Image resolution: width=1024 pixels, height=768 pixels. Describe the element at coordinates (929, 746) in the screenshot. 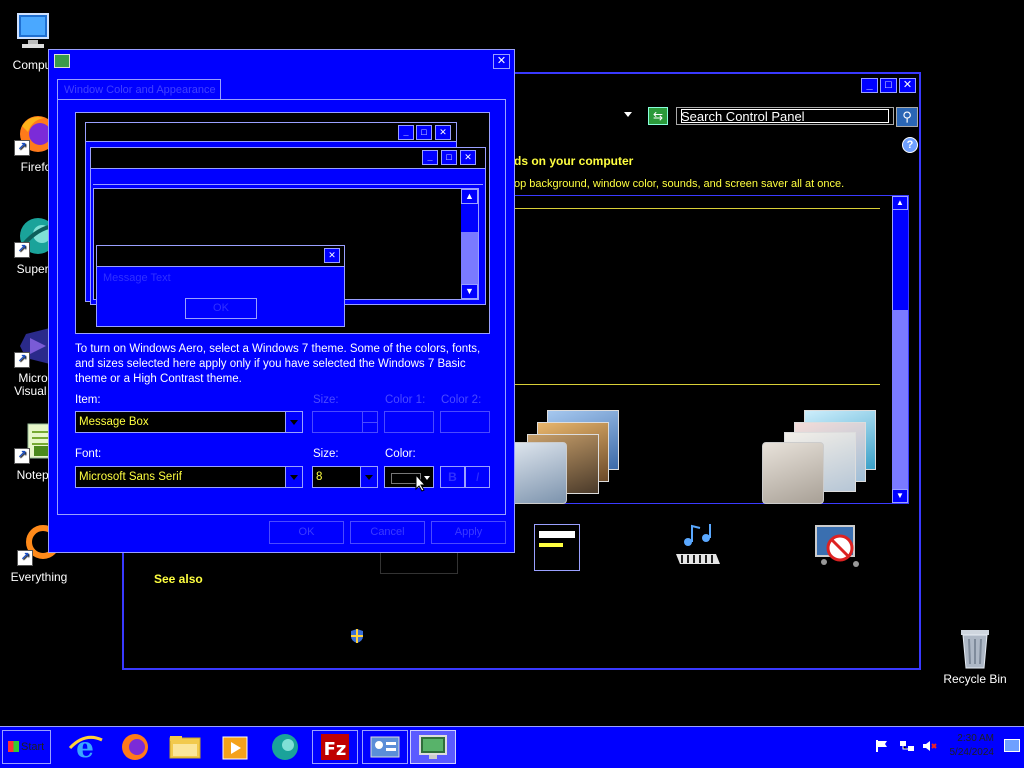

I see `volume-muted-icon` at that location.